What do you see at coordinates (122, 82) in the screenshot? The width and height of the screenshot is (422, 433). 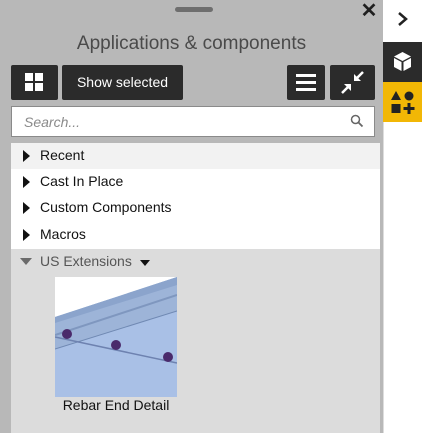 I see `show-selected-button: Show selected` at bounding box center [122, 82].